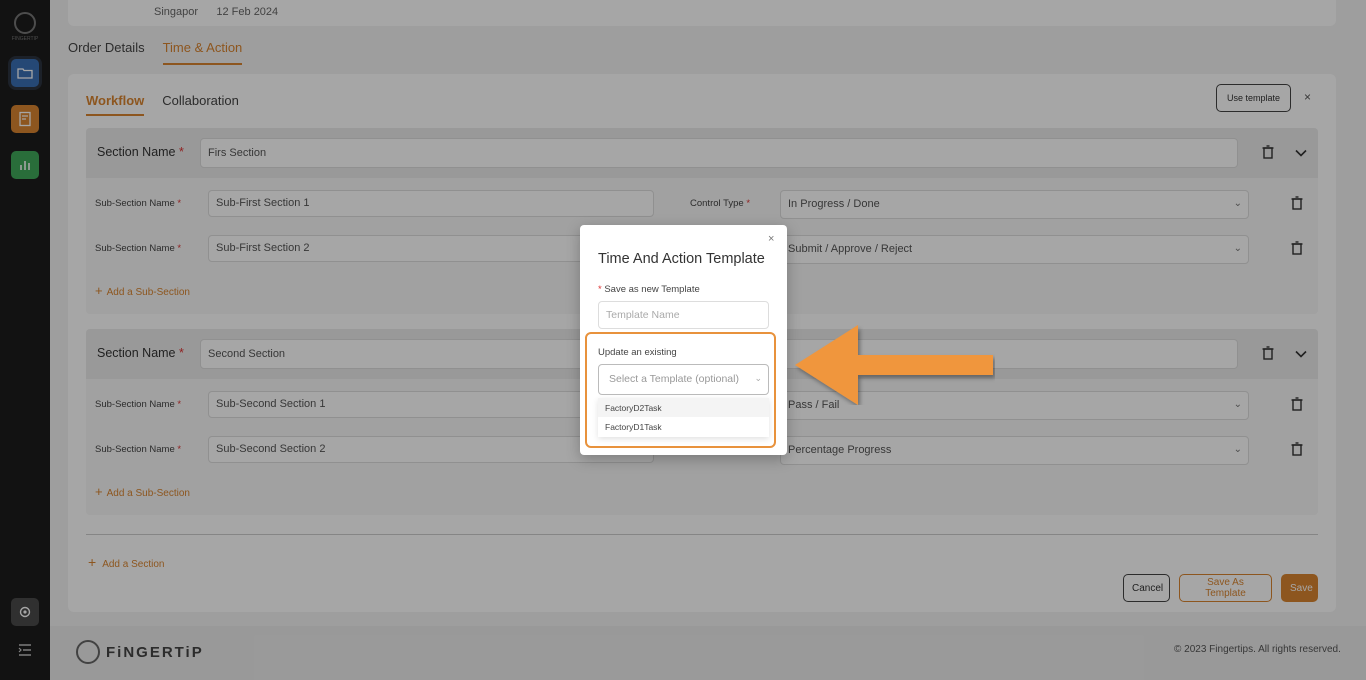 The height and width of the screenshot is (680, 1366). I want to click on close-icon: ×, so click(771, 239).